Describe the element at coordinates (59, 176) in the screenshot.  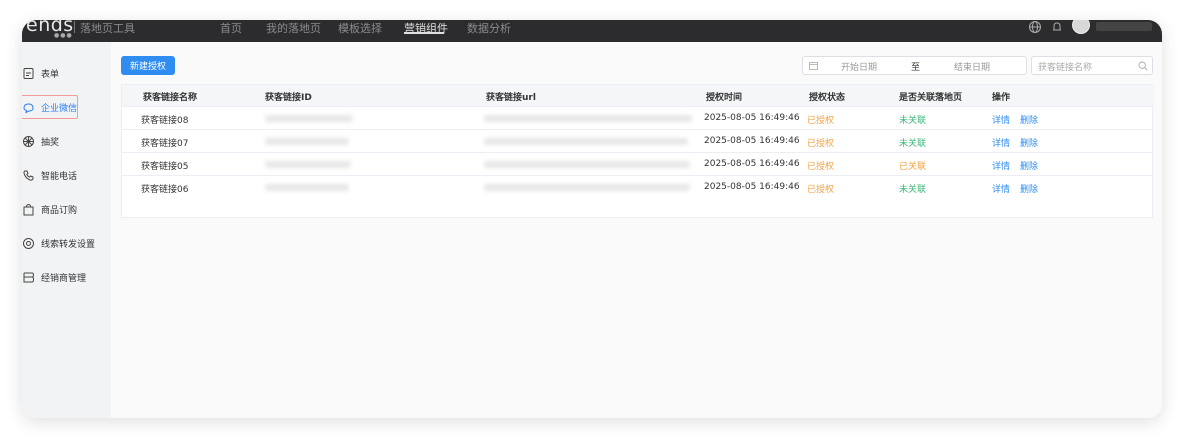
I see `sidebar-item-label: 智能电话` at that location.